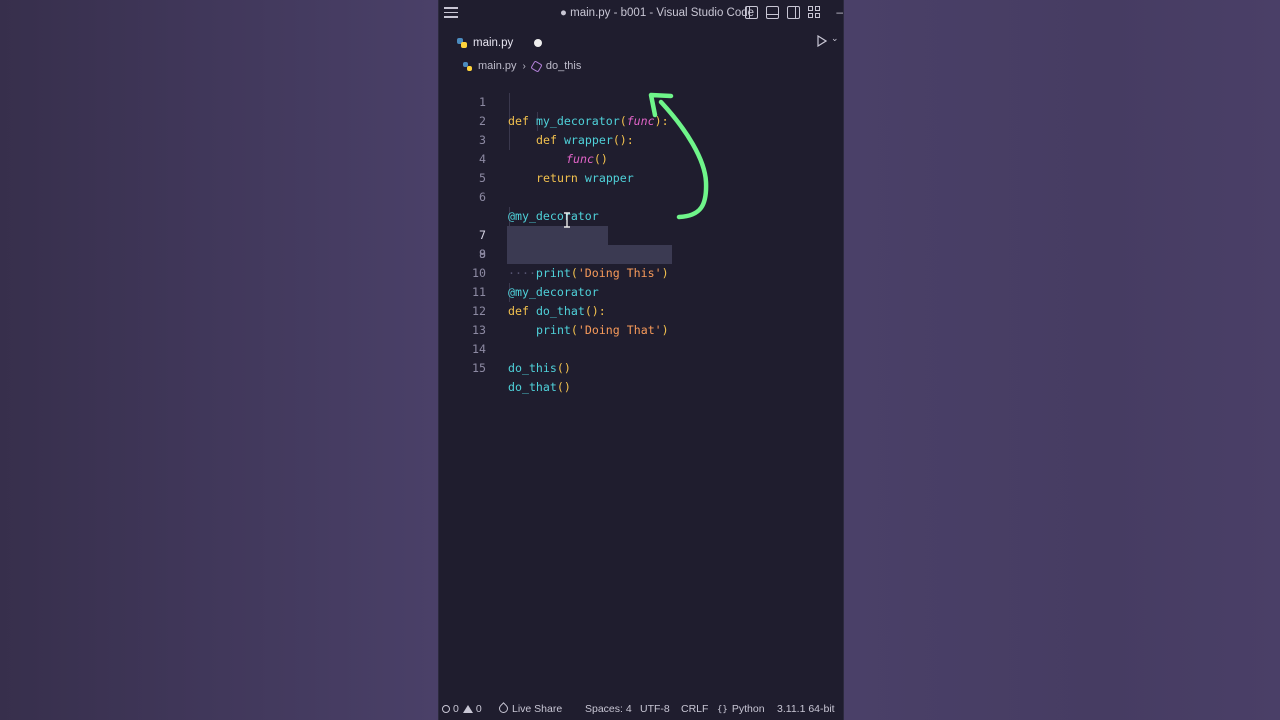  What do you see at coordinates (641, 167) in the screenshot?
I see `code-line: 5` at bounding box center [641, 167].